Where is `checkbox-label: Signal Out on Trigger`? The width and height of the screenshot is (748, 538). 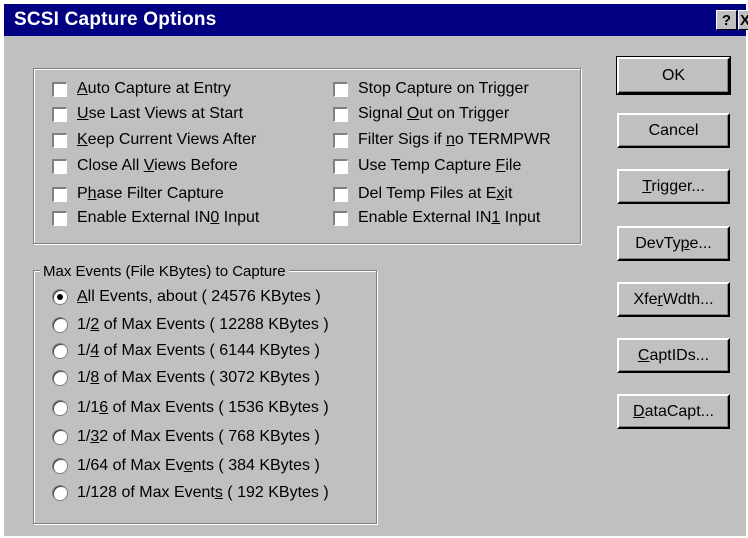
checkbox-label: Signal Out on Trigger is located at coordinates (434, 113).